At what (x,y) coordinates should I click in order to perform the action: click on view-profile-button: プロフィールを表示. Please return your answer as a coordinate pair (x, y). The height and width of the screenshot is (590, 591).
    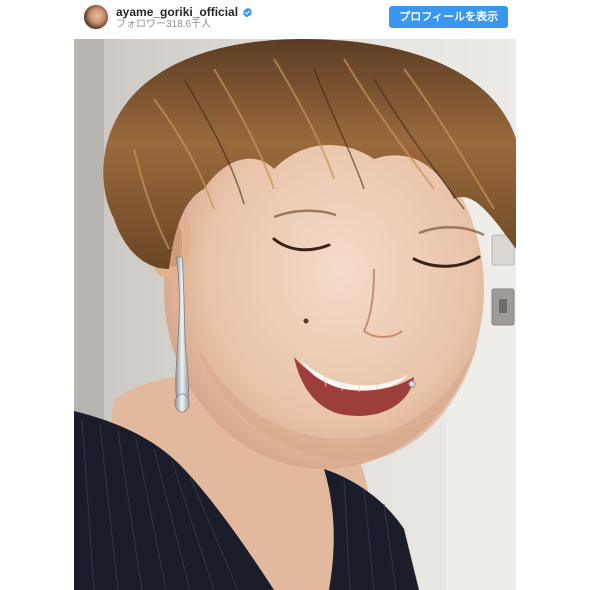
    Looking at the image, I should click on (448, 17).